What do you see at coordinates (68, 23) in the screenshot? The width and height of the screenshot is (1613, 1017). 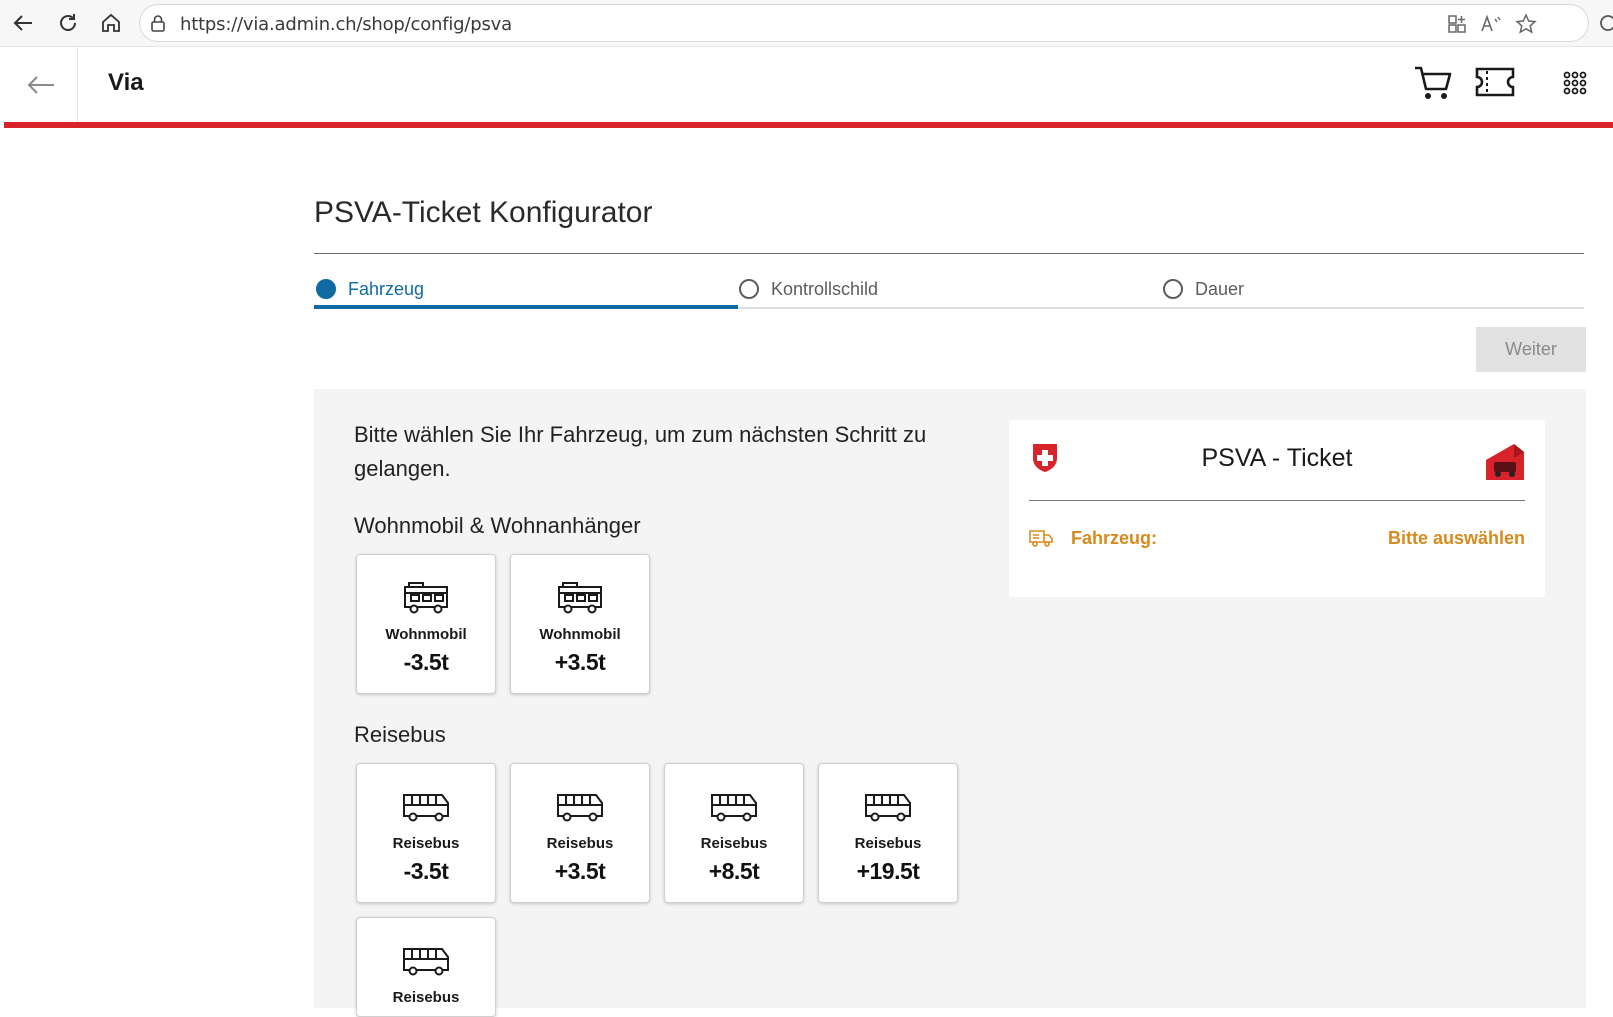 I see `reload-icon` at bounding box center [68, 23].